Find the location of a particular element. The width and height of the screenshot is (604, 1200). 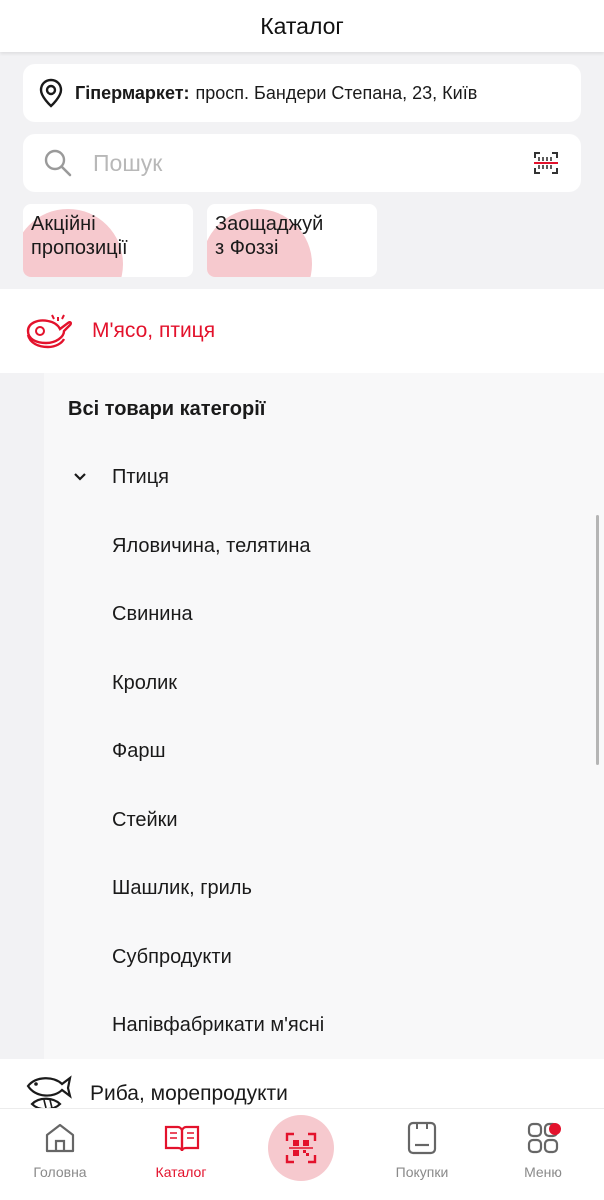

search-input is located at coordinates (293, 163).